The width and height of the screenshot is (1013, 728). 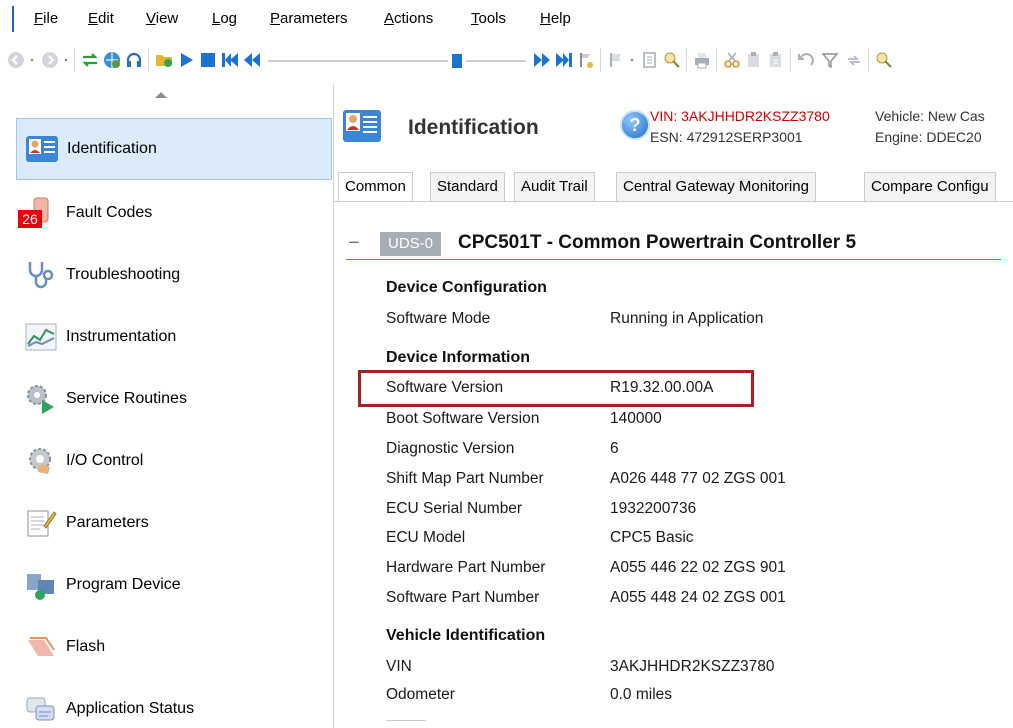 I want to click on sidebar-item-label: Service Routines, so click(x=126, y=398).